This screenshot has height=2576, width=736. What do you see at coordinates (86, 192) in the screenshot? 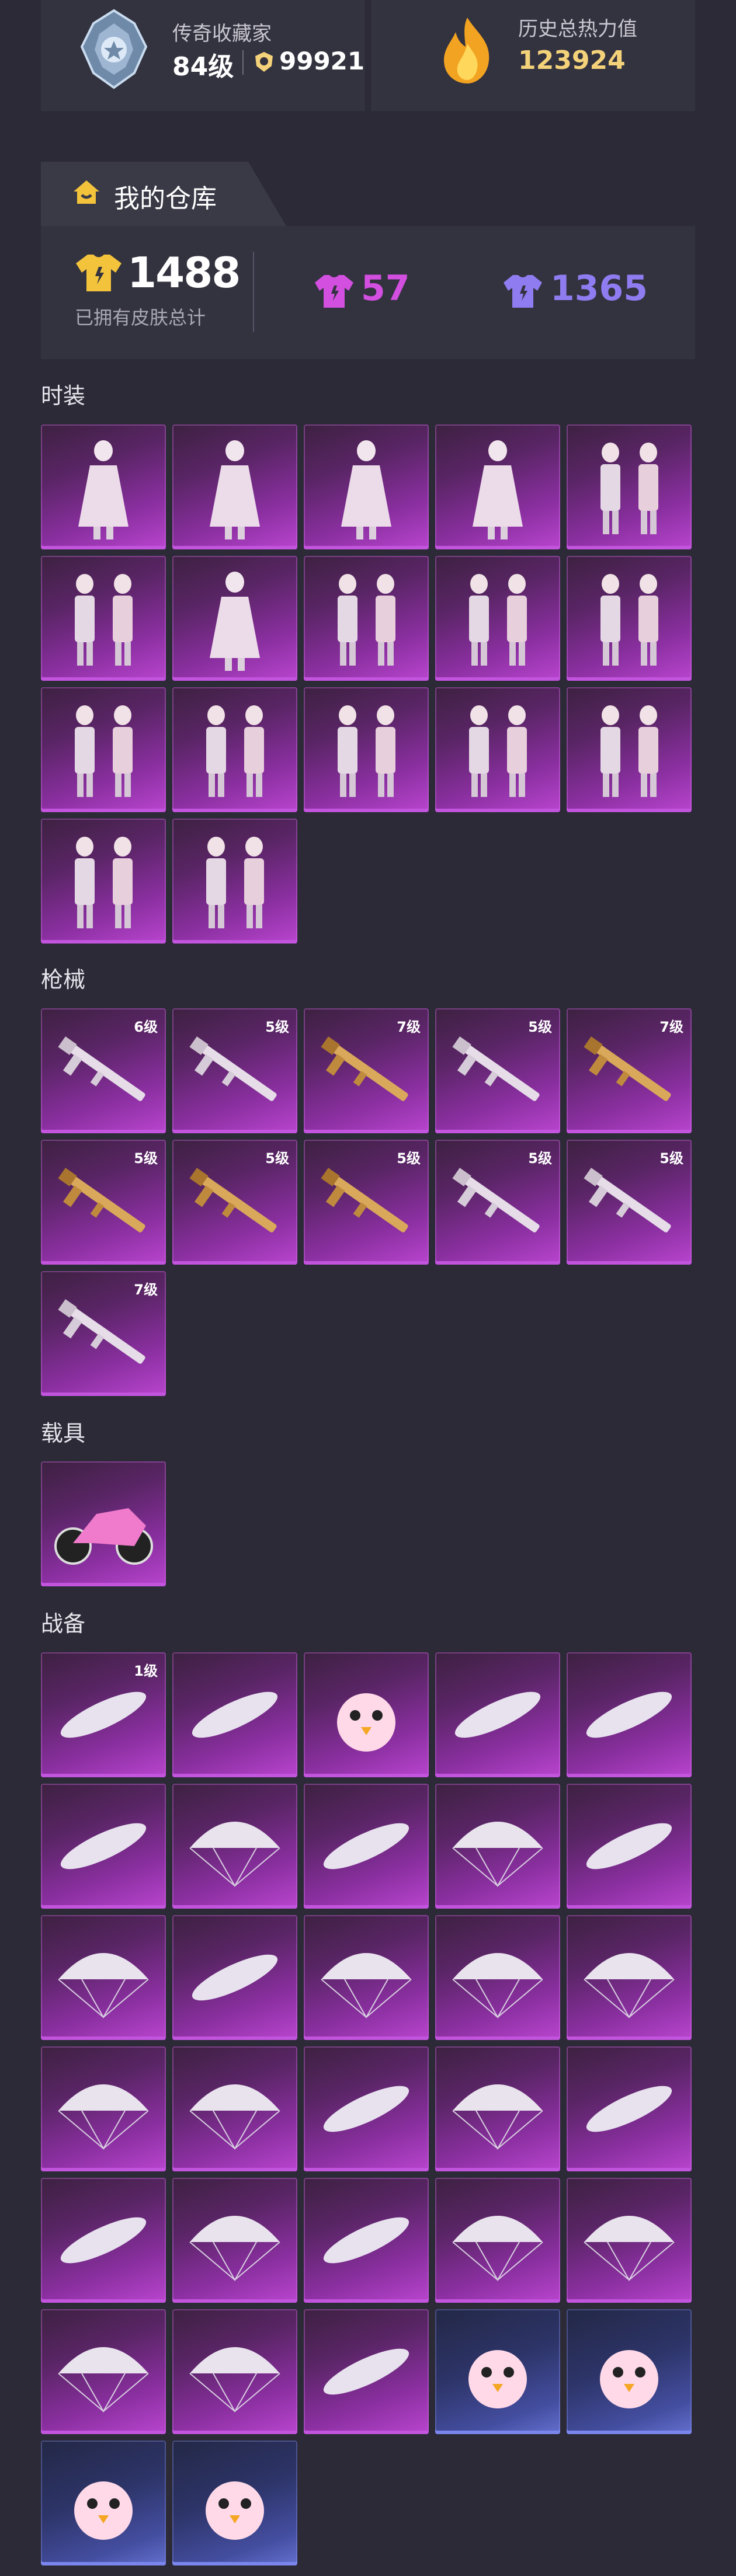
I see `house-icon` at bounding box center [86, 192].